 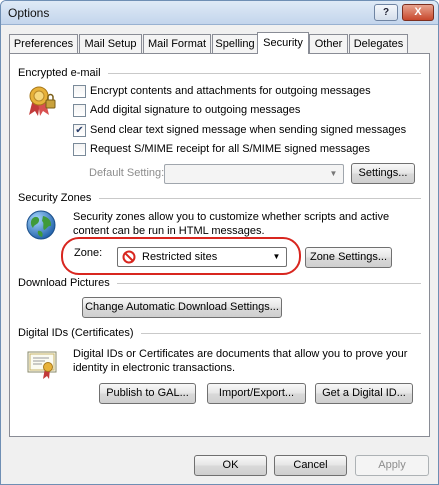 I want to click on zone-value: Restricted sites, so click(x=180, y=257).